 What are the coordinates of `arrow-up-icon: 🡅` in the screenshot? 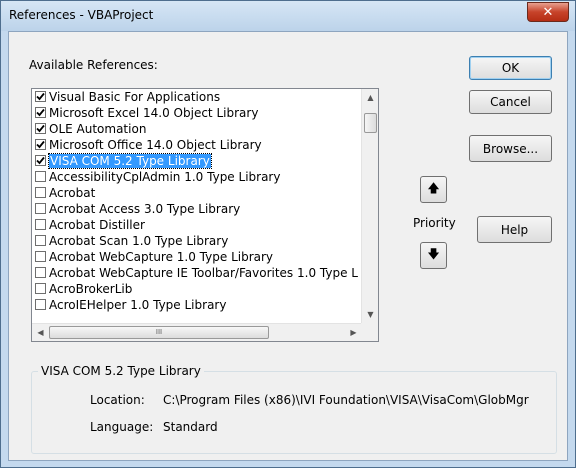 It's located at (433, 188).